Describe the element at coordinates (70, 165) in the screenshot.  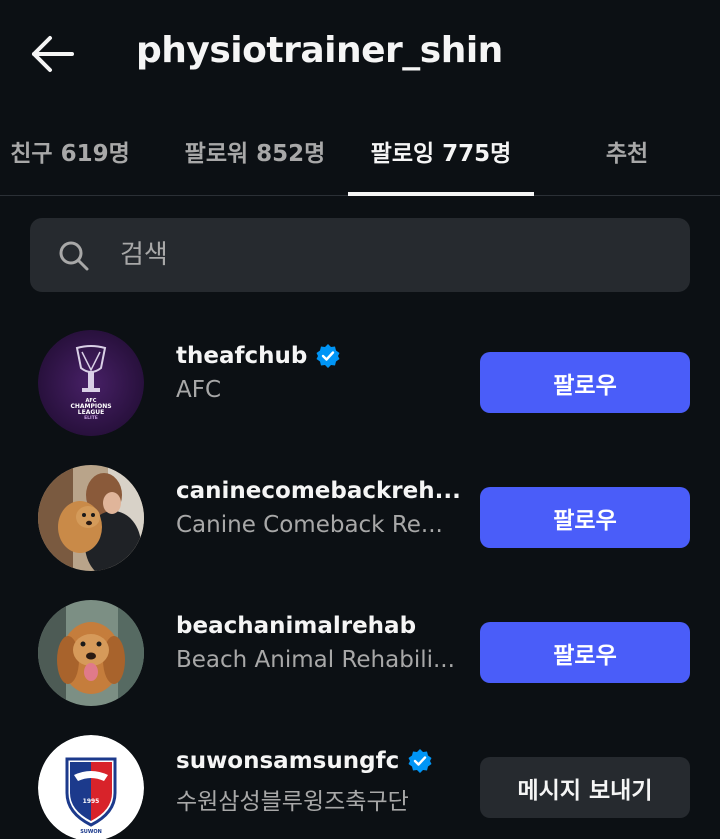
I see `tab-friends: 친구 619명` at that location.